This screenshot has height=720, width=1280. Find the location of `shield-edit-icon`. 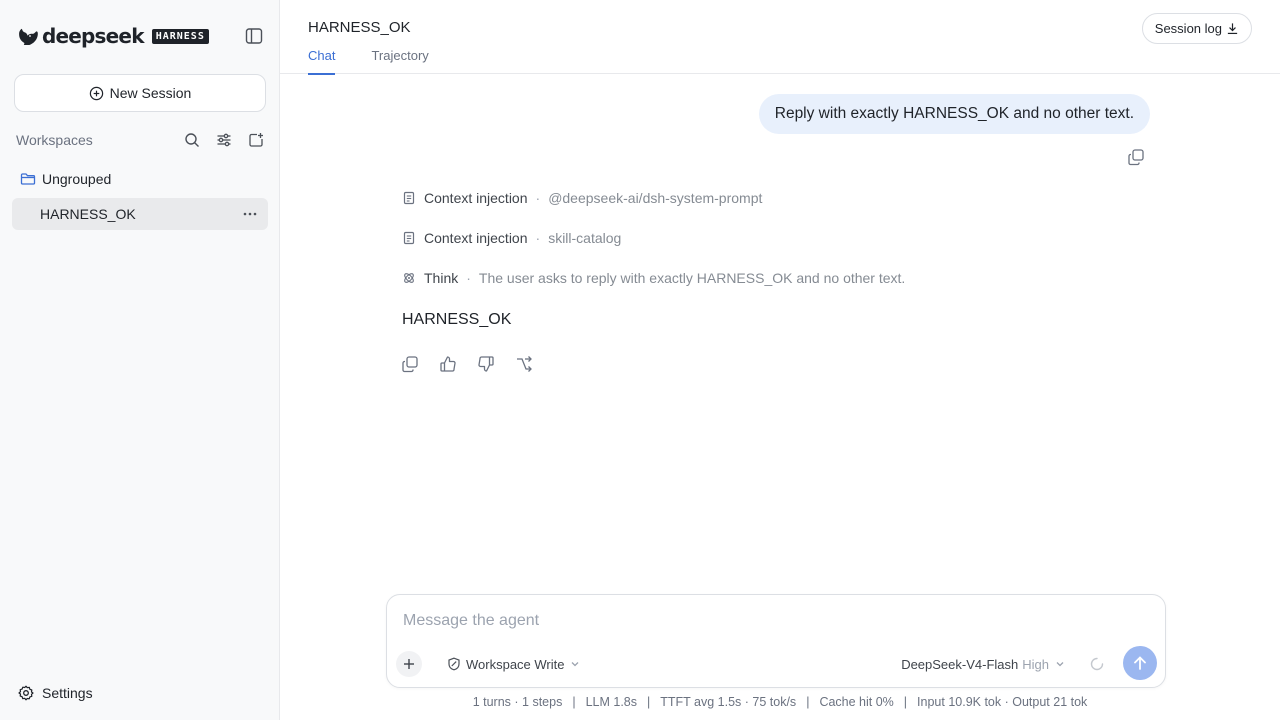

shield-edit-icon is located at coordinates (454, 664).